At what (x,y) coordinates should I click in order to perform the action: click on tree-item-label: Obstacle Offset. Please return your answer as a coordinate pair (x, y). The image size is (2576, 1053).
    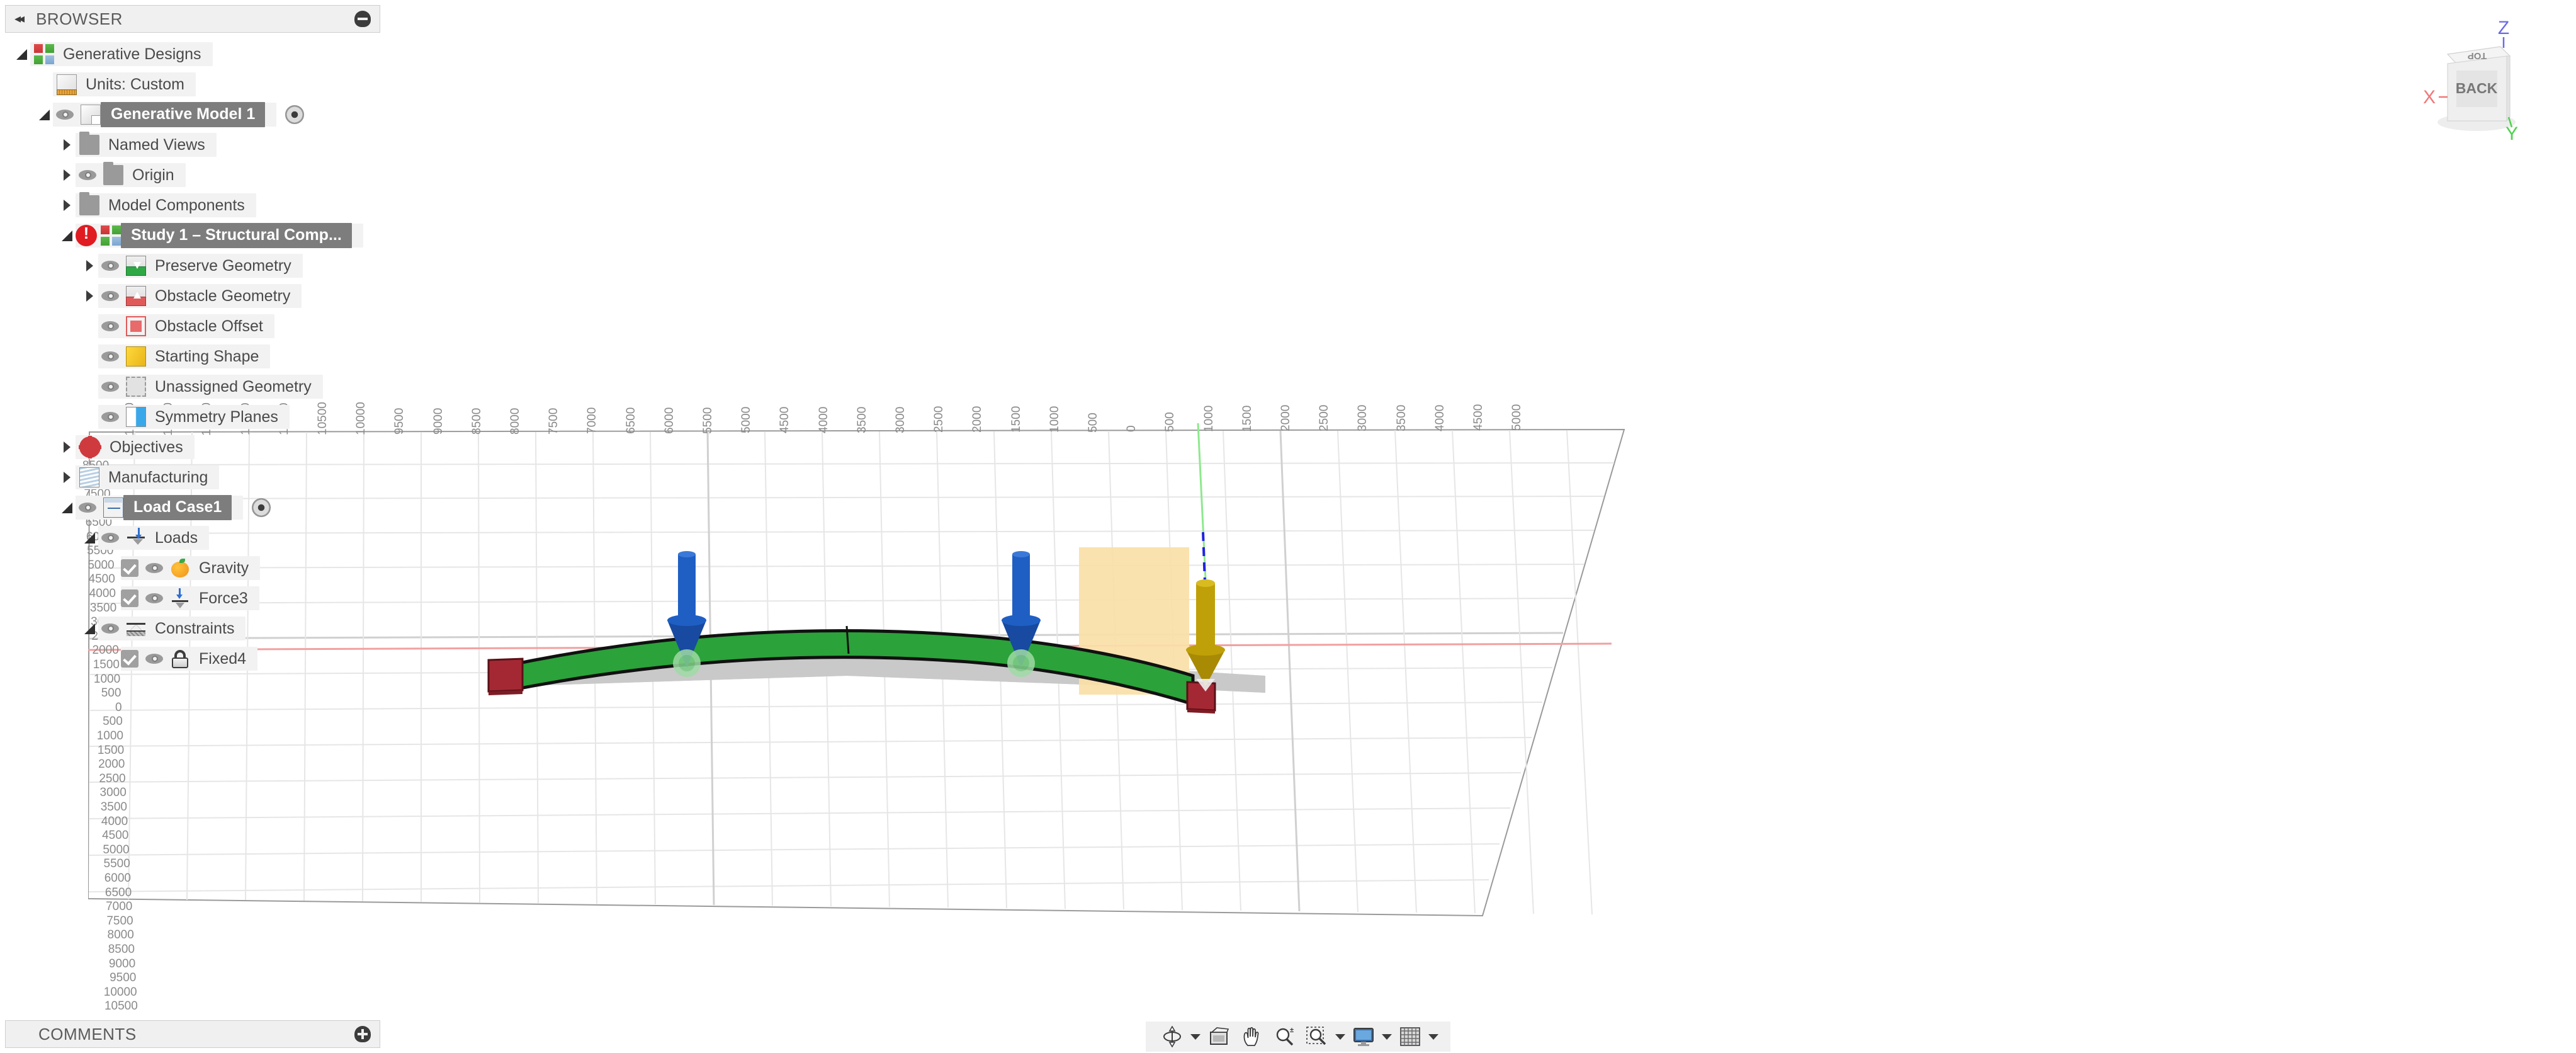
    Looking at the image, I should click on (209, 326).